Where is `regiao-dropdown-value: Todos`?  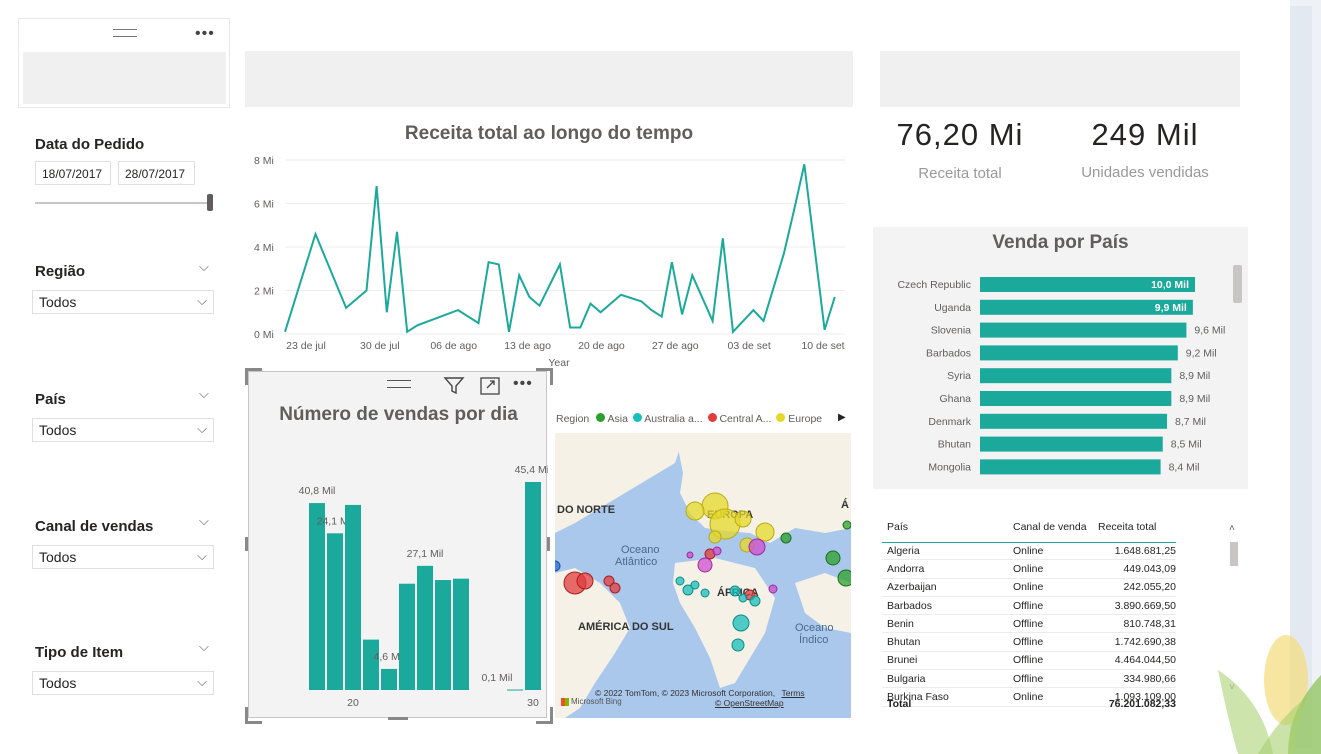 regiao-dropdown-value: Todos is located at coordinates (58, 302).